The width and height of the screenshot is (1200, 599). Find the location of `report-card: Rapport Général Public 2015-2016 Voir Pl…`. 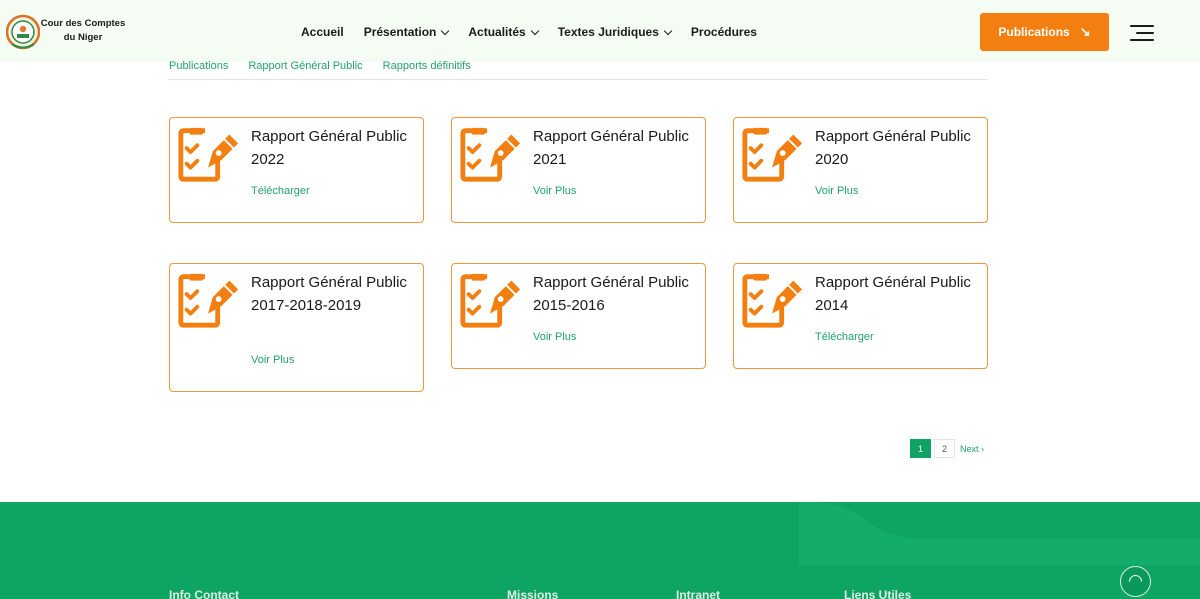

report-card: Rapport Général Public 2015-2016 Voir Pl… is located at coordinates (578, 316).